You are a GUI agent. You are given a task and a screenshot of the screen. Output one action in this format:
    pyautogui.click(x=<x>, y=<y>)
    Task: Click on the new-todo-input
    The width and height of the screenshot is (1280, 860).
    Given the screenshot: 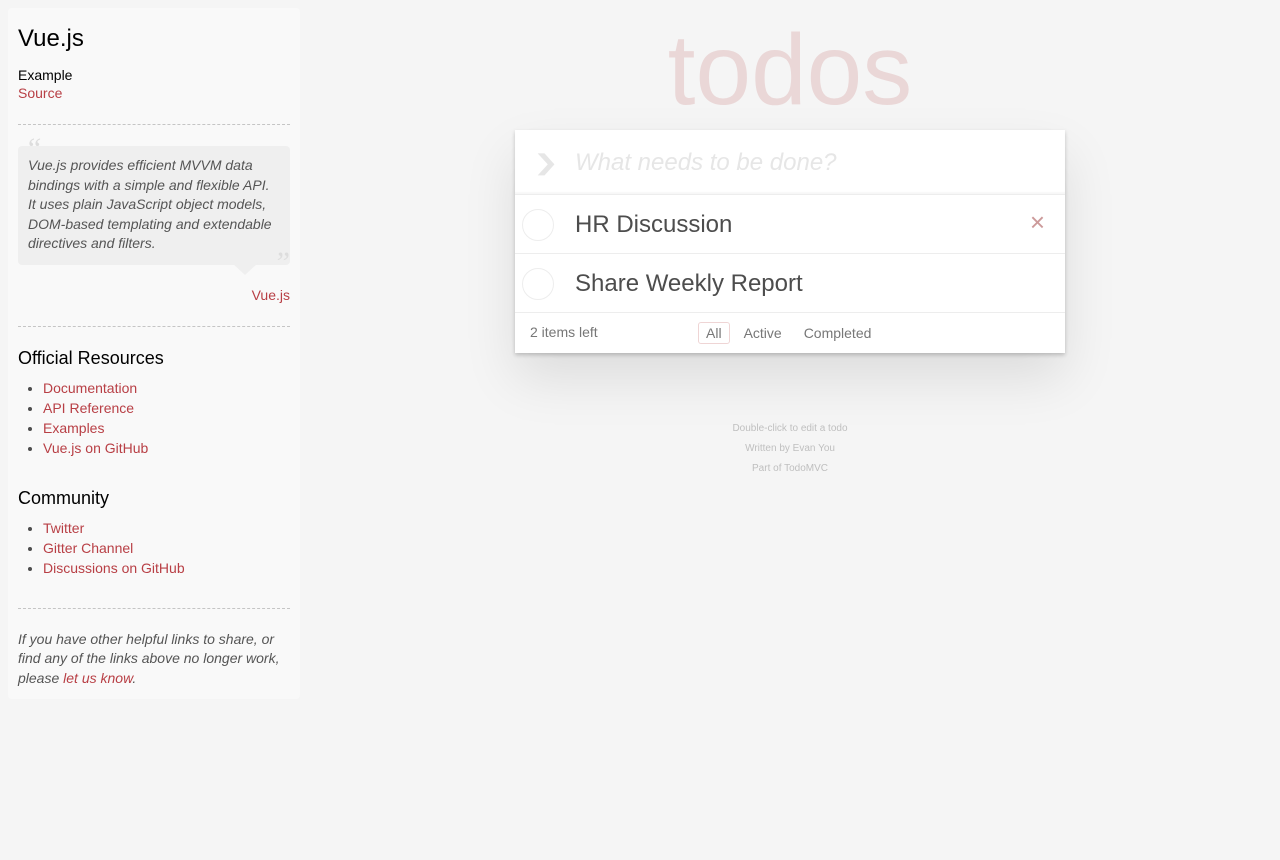 What is the action you would take?
    pyautogui.click(x=815, y=162)
    